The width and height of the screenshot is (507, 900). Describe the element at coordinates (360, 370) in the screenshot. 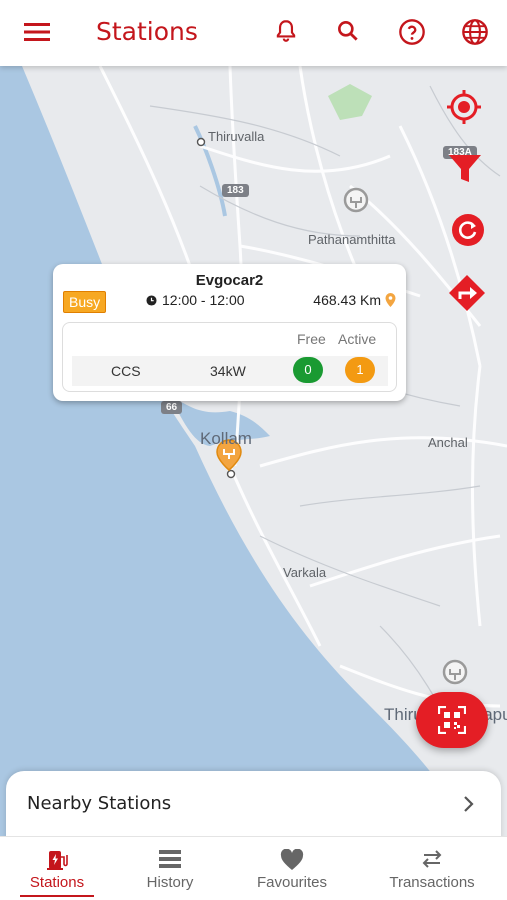

I see `active-count-badge: 1` at that location.